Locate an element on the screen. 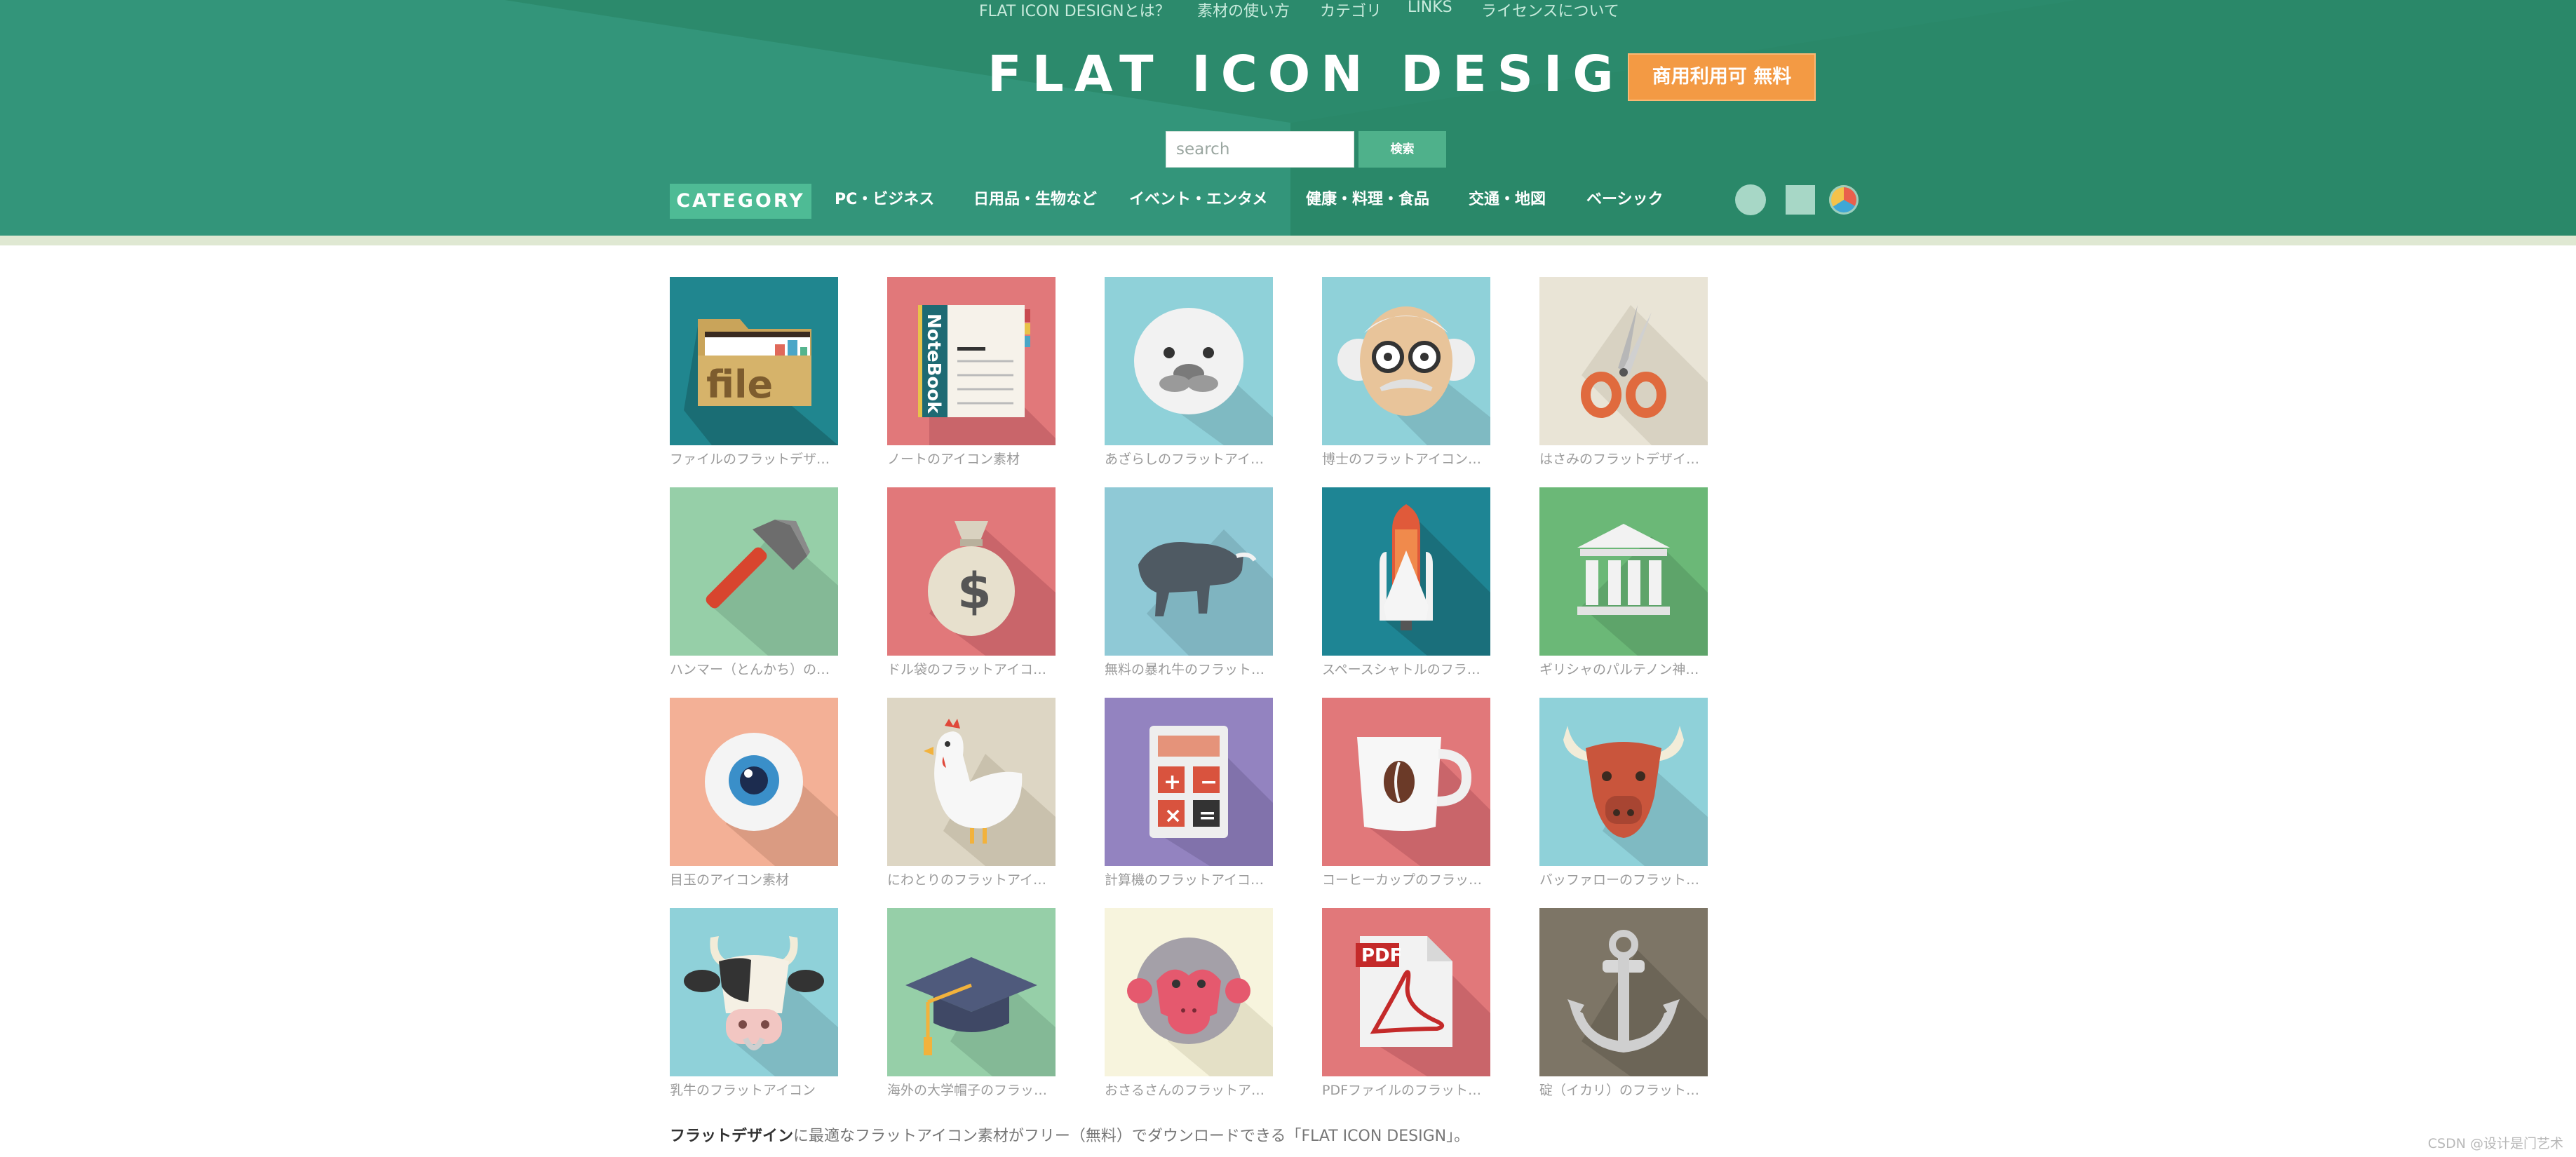 Image resolution: width=2576 pixels, height=1157 pixels. scissors-icon is located at coordinates (1623, 361).